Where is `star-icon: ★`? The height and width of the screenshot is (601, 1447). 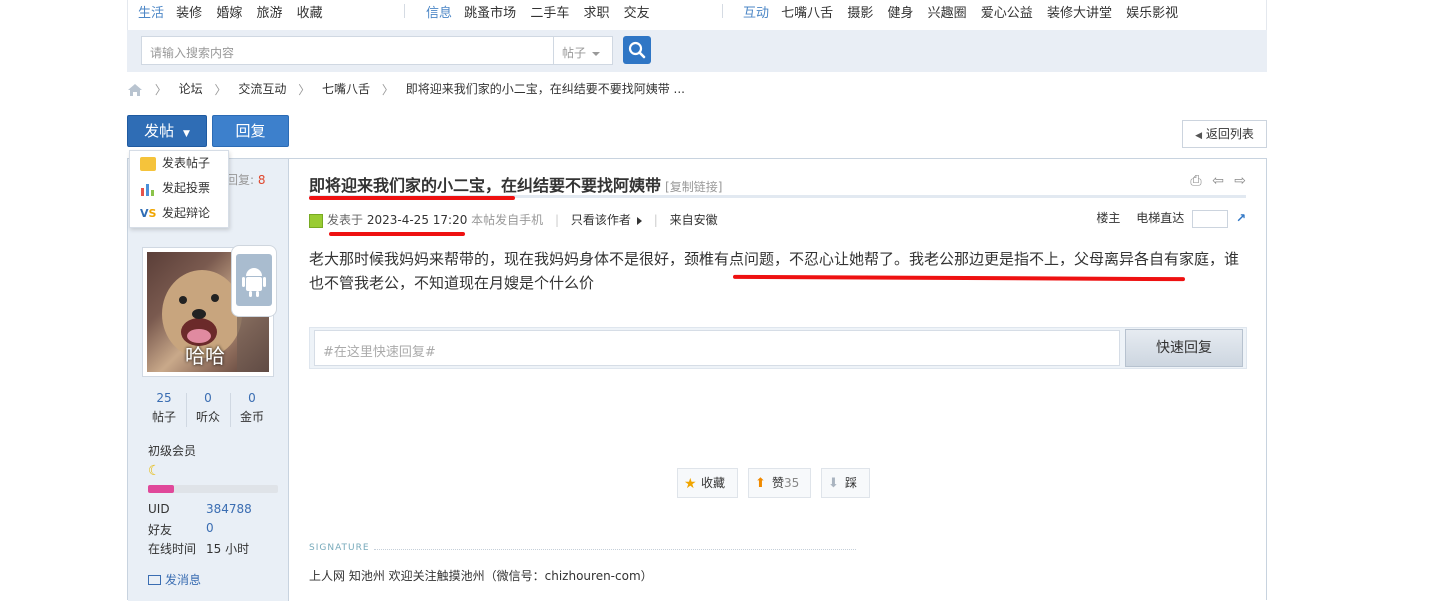 star-icon: ★ is located at coordinates (690, 483).